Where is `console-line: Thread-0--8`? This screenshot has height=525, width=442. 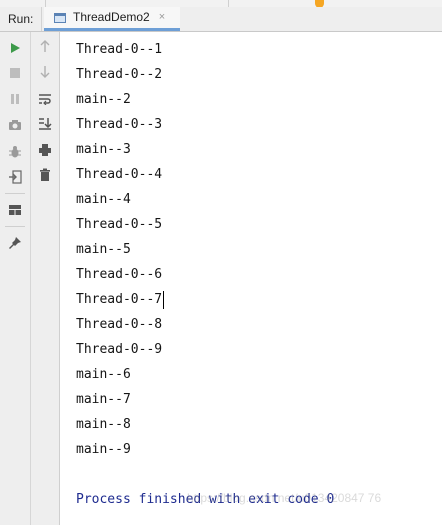
console-line: Thread-0--8 is located at coordinates (119, 324).